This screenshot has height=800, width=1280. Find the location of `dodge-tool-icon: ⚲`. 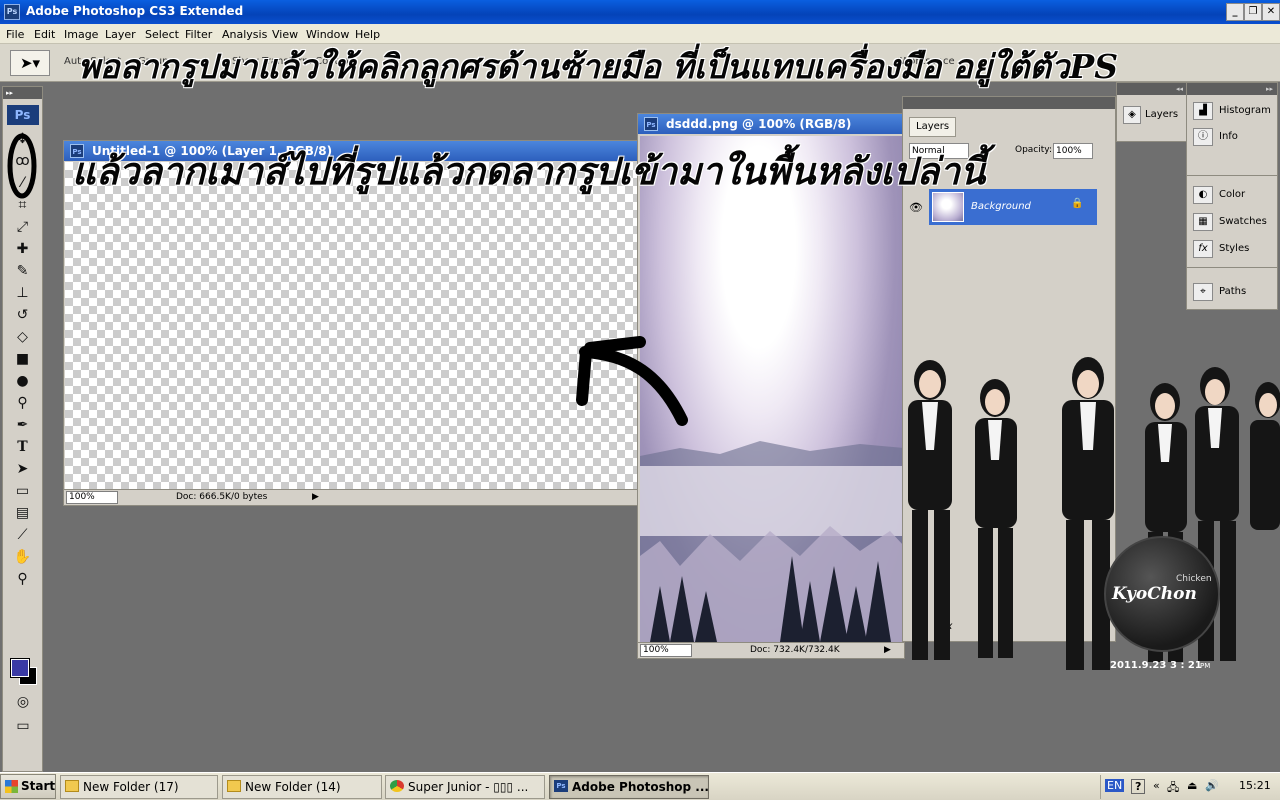

dodge-tool-icon: ⚲ is located at coordinates (23, 403).